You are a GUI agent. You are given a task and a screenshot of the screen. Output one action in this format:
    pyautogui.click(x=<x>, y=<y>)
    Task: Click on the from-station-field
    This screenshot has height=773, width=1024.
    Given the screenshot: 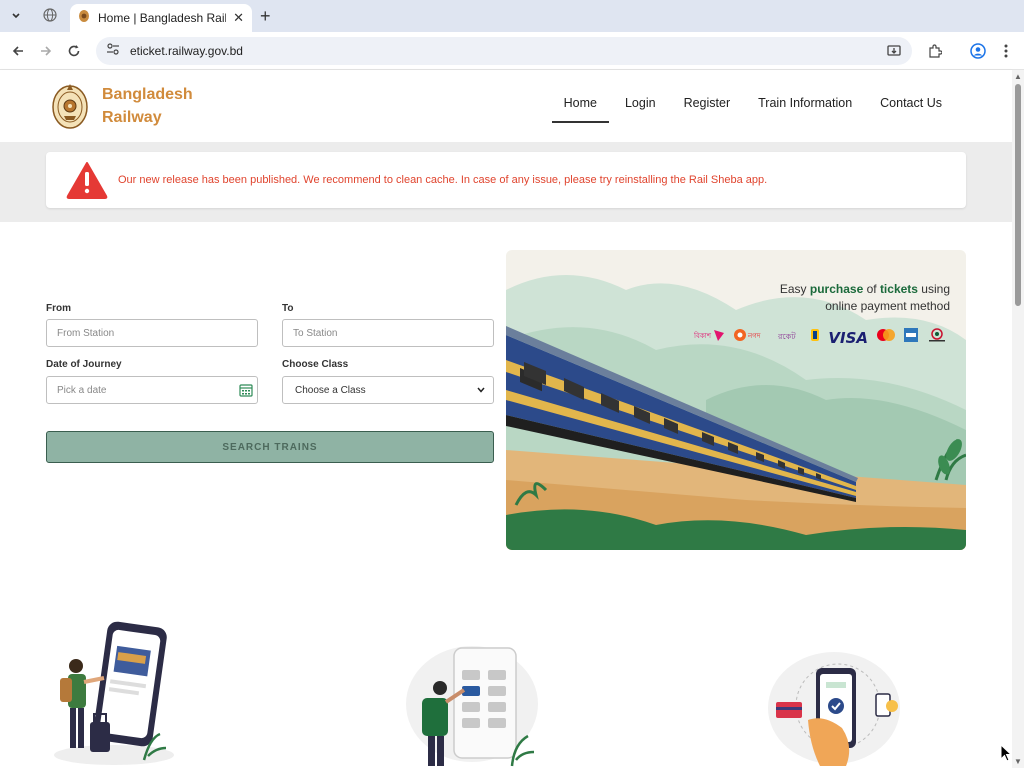 What is the action you would take?
    pyautogui.click(x=152, y=333)
    